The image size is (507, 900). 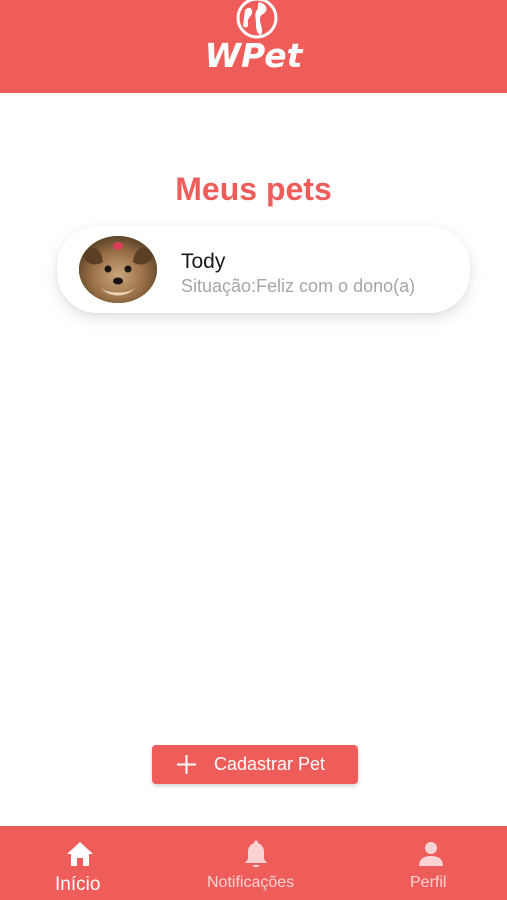 I want to click on plus-icon, so click(x=186, y=764).